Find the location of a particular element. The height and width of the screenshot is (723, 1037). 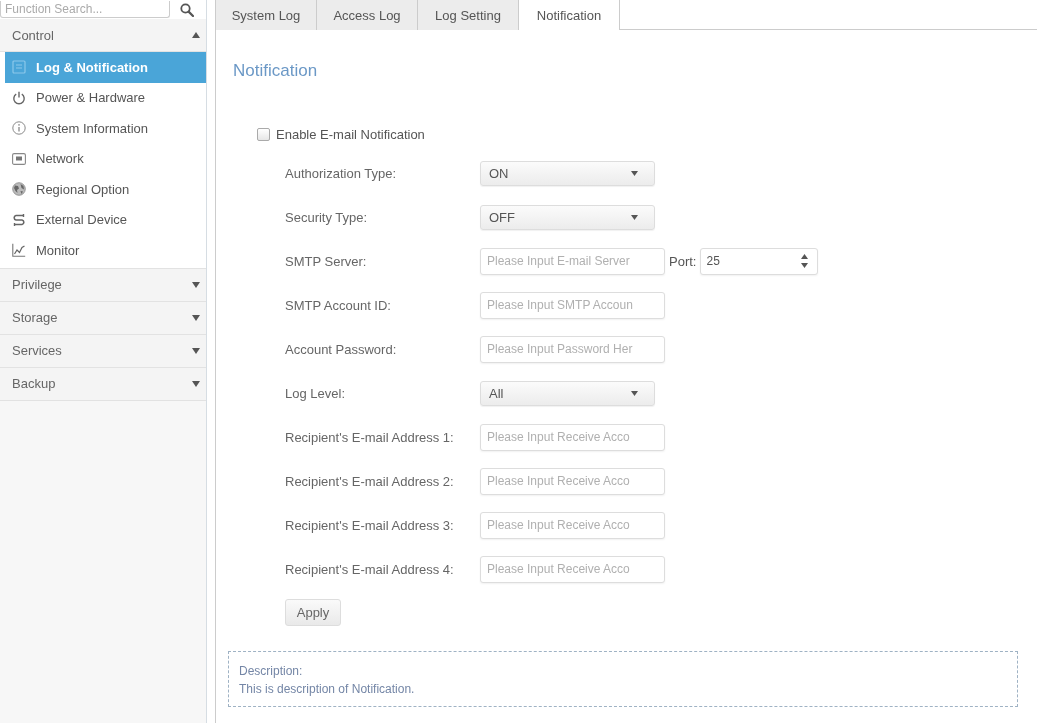

section-title: Notification is located at coordinates (275, 71).